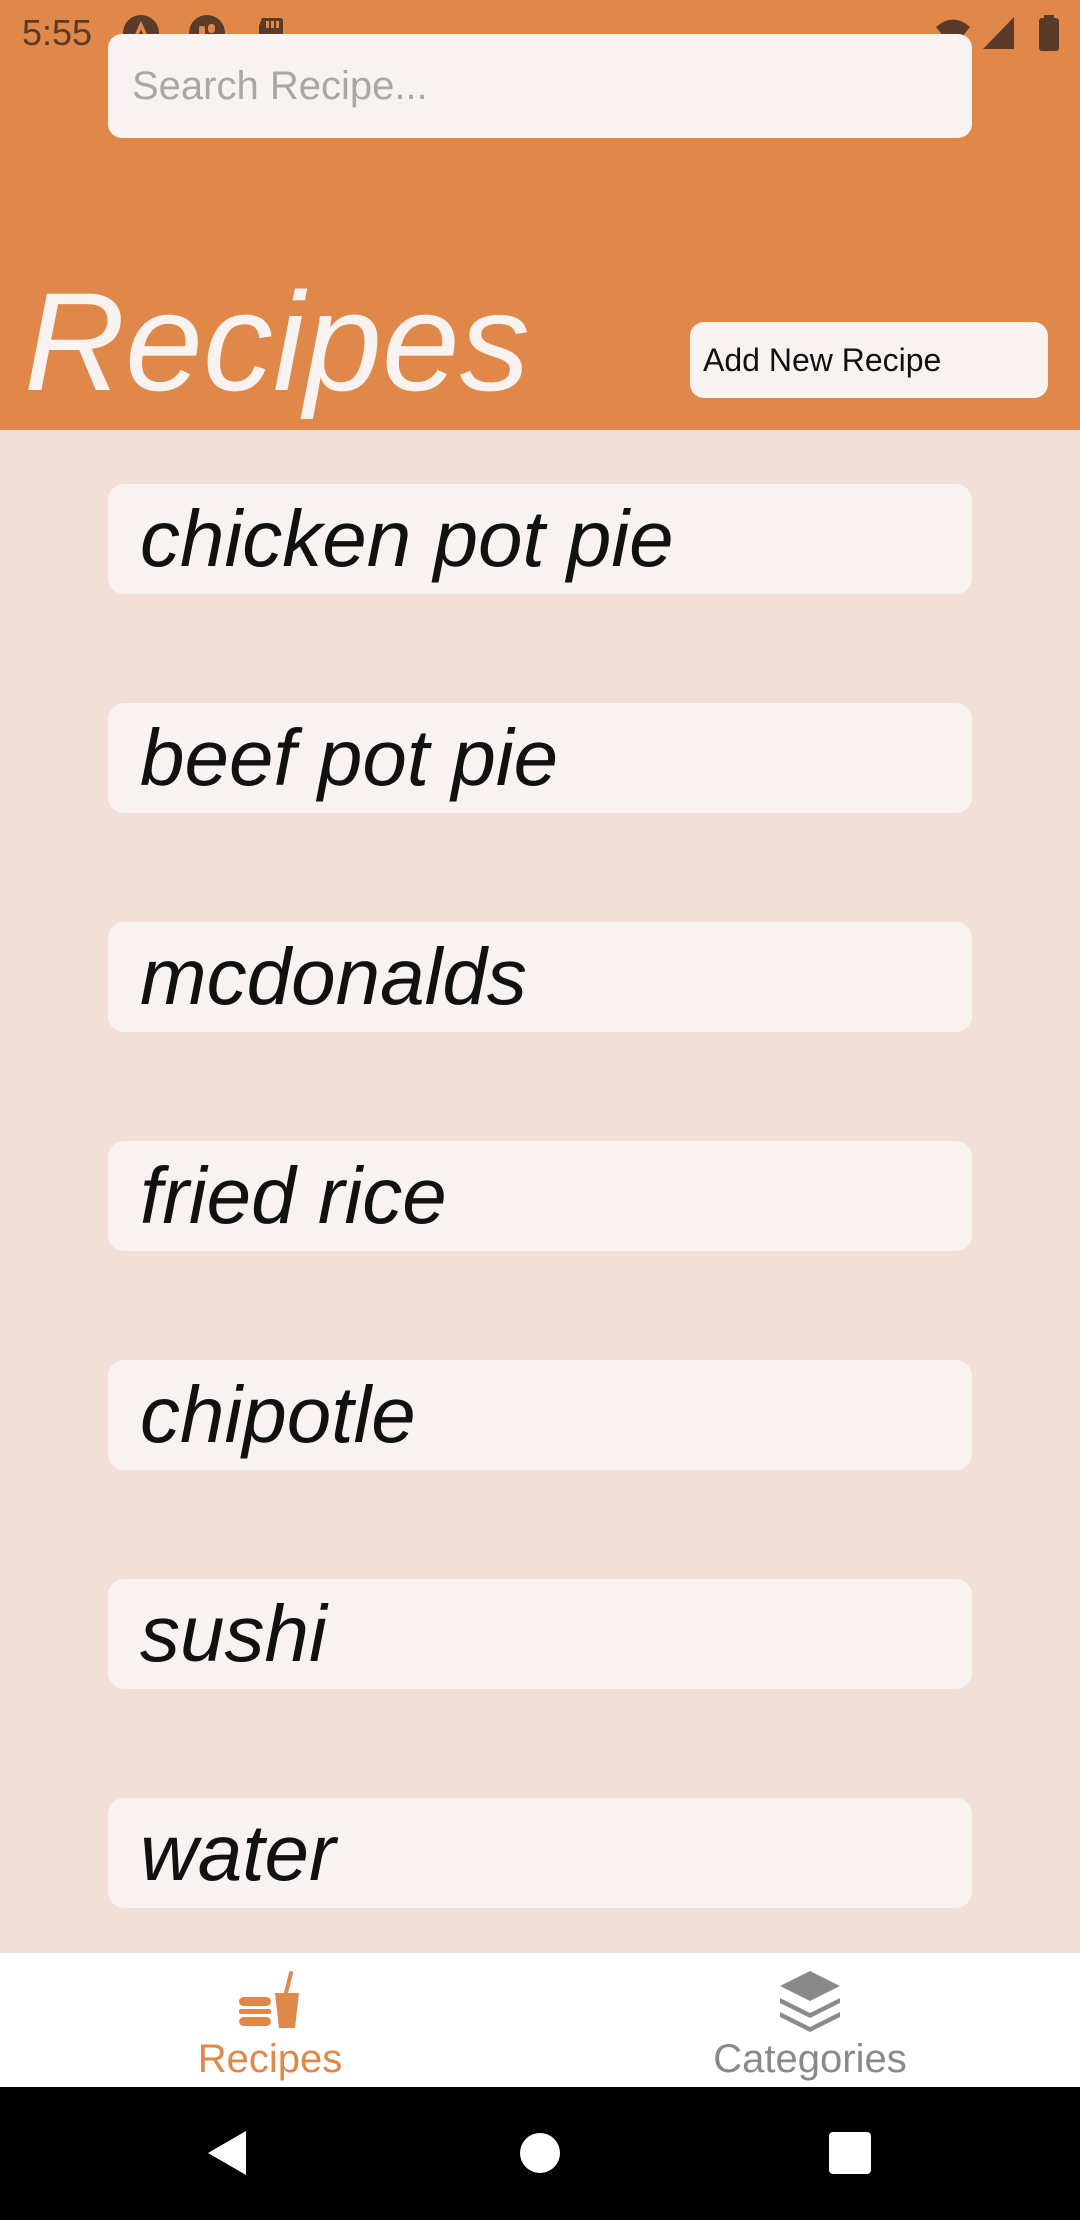 The image size is (1080, 2220). Describe the element at coordinates (293, 1195) in the screenshot. I see `recipe-item-label: fried rice` at that location.